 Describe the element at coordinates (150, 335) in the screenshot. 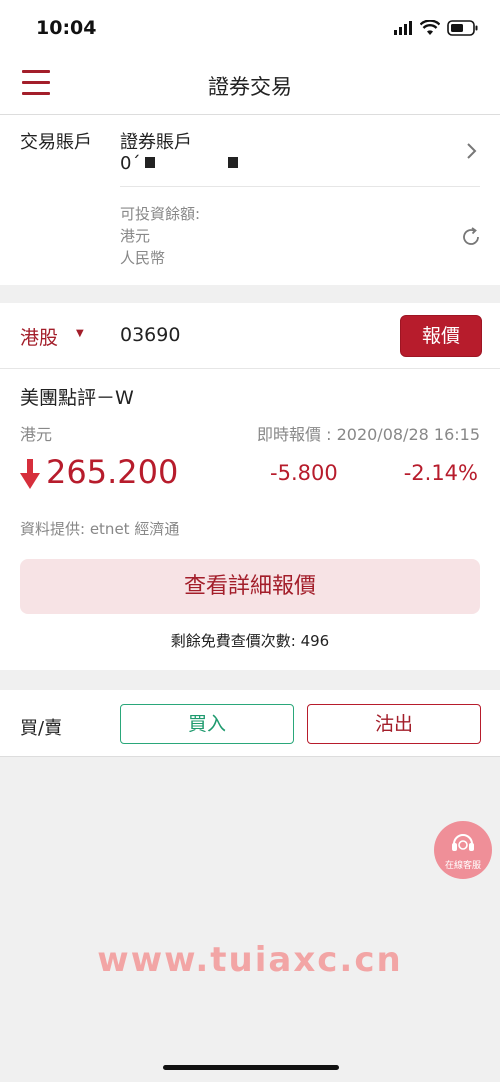

I see `stock-code-input: 03690` at that location.